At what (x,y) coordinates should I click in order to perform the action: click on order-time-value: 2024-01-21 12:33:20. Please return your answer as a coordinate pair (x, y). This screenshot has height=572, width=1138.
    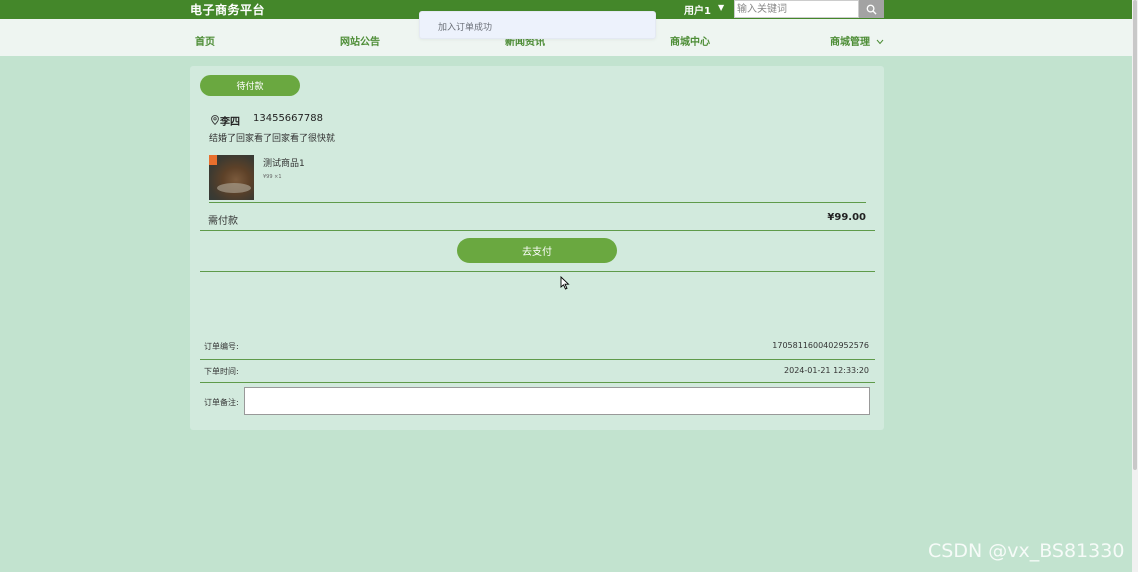
    Looking at the image, I should click on (826, 370).